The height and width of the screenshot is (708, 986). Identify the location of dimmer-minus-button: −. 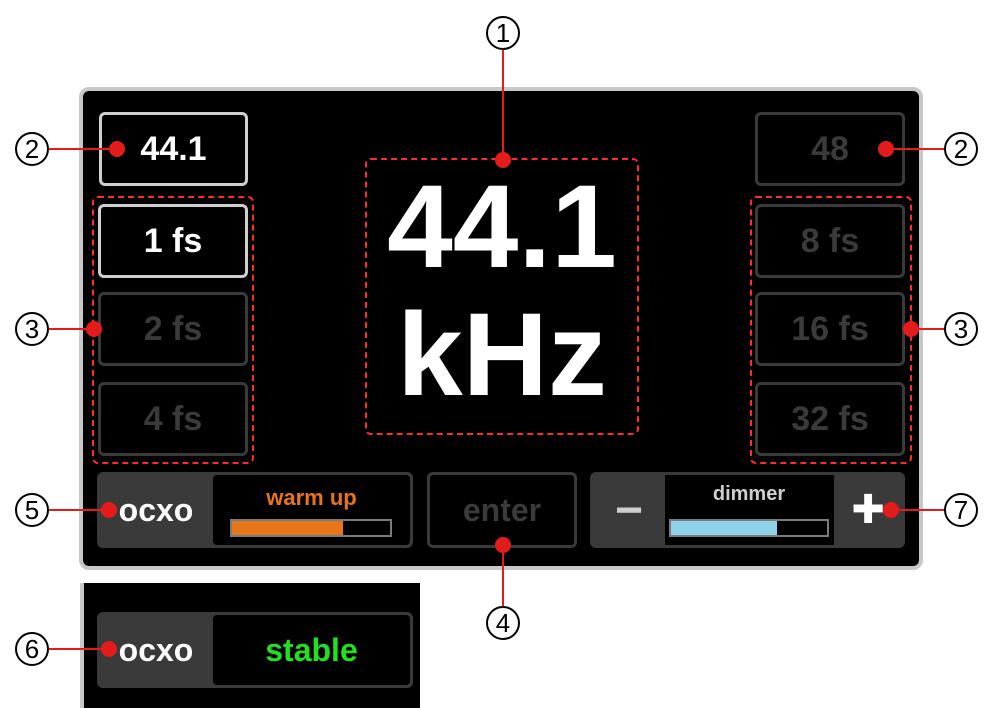
(629, 510).